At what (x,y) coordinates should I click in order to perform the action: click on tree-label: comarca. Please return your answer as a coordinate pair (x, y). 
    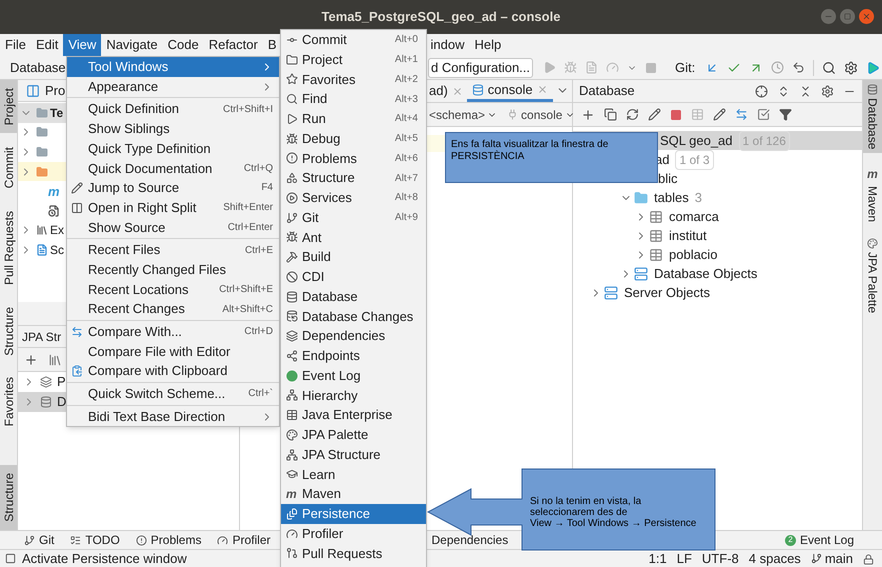
    Looking at the image, I should click on (694, 217).